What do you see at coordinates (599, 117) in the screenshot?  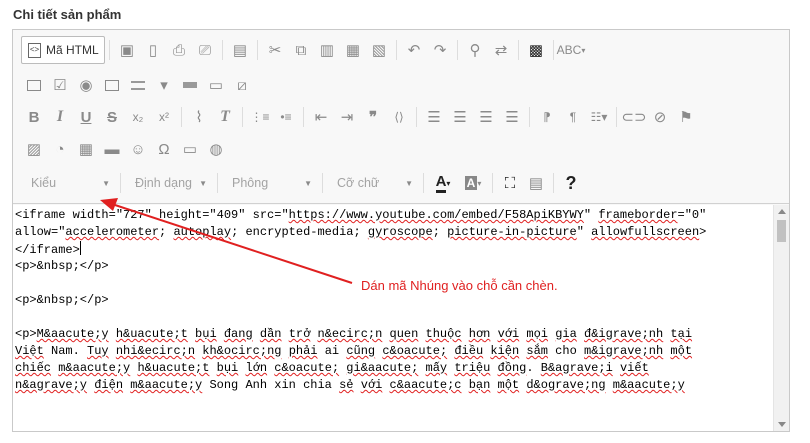 I see `language-icon: ☷▾` at bounding box center [599, 117].